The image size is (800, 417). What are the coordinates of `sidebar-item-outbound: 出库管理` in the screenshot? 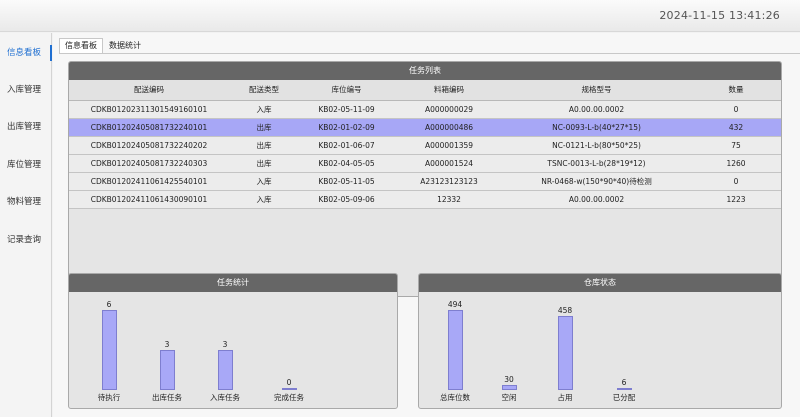 It's located at (26, 127).